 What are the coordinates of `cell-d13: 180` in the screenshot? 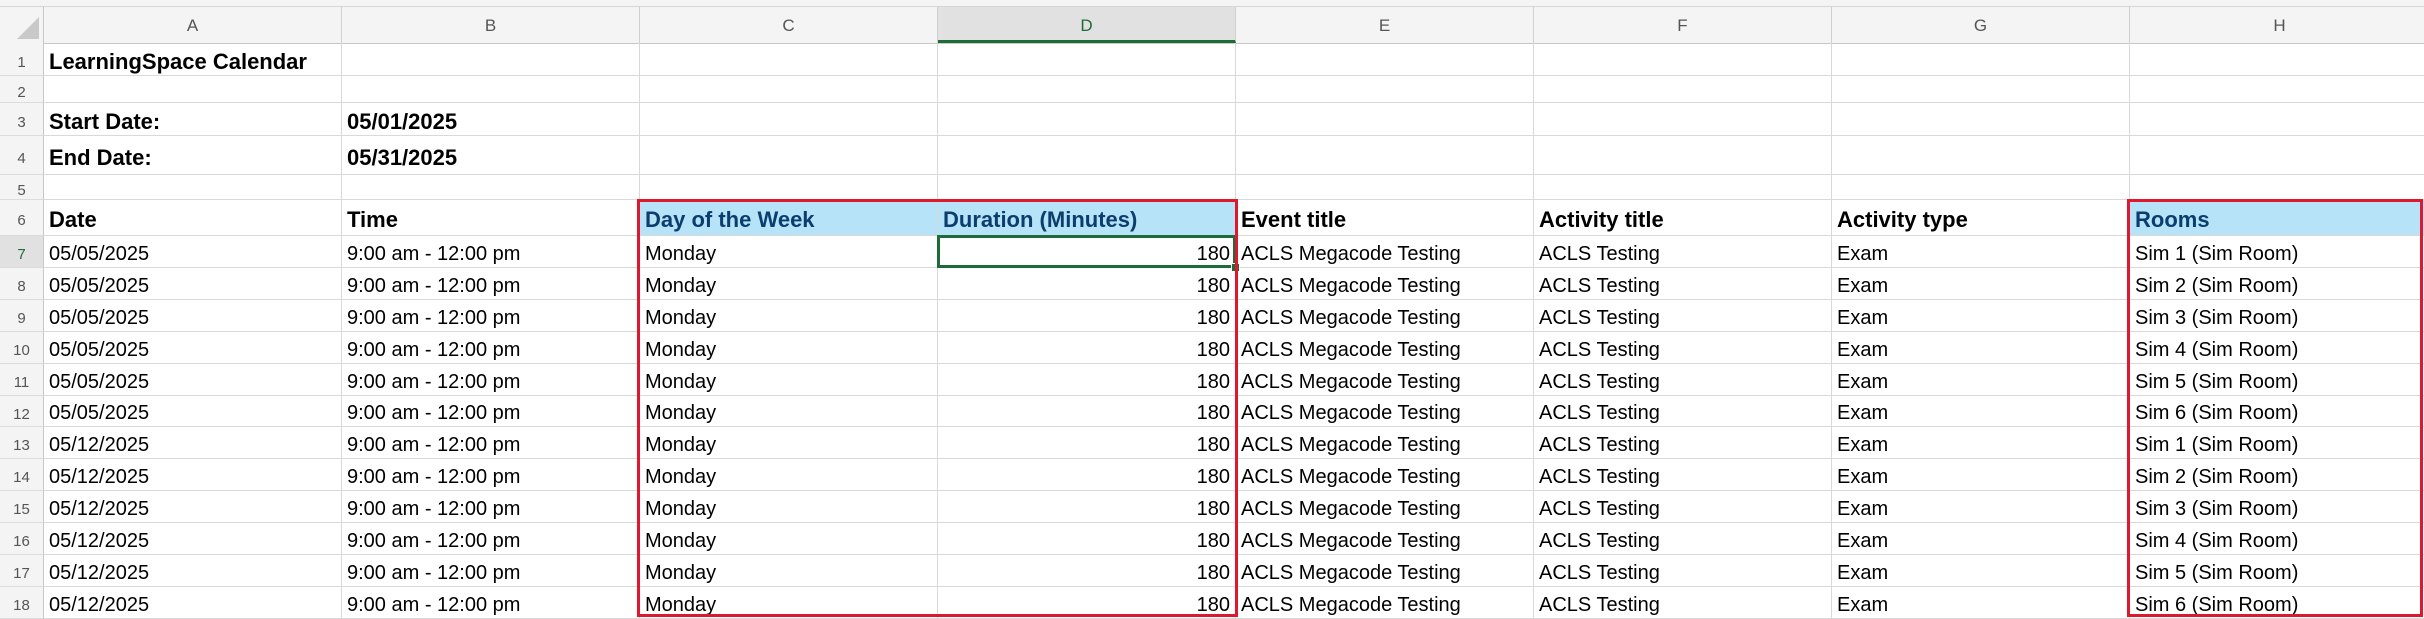 It's located at (1087, 443).